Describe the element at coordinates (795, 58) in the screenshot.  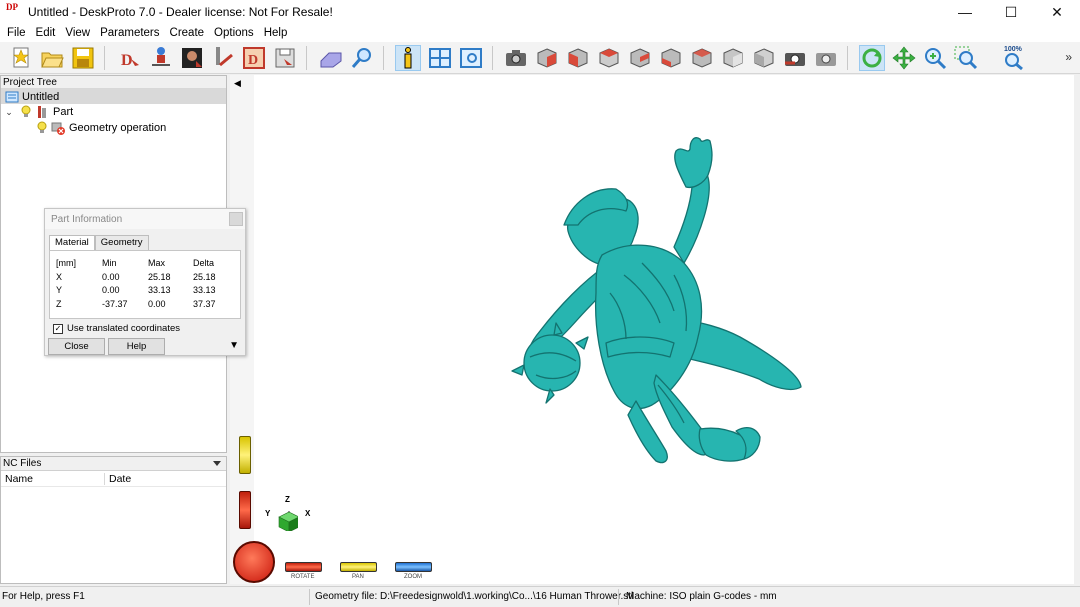
I see `render-camera-icon` at that location.